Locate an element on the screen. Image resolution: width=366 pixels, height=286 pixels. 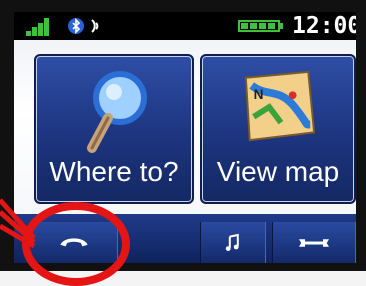
bluetooth-icon is located at coordinates (76, 26).